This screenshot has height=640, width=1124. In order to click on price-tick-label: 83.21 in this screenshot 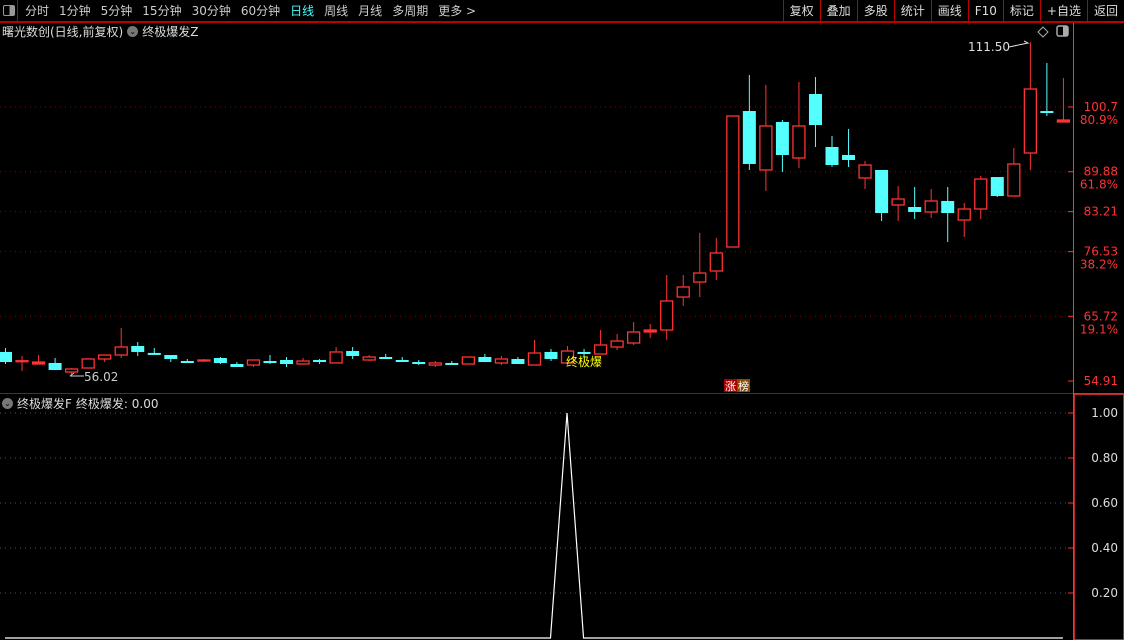, I will do `click(1101, 212)`.